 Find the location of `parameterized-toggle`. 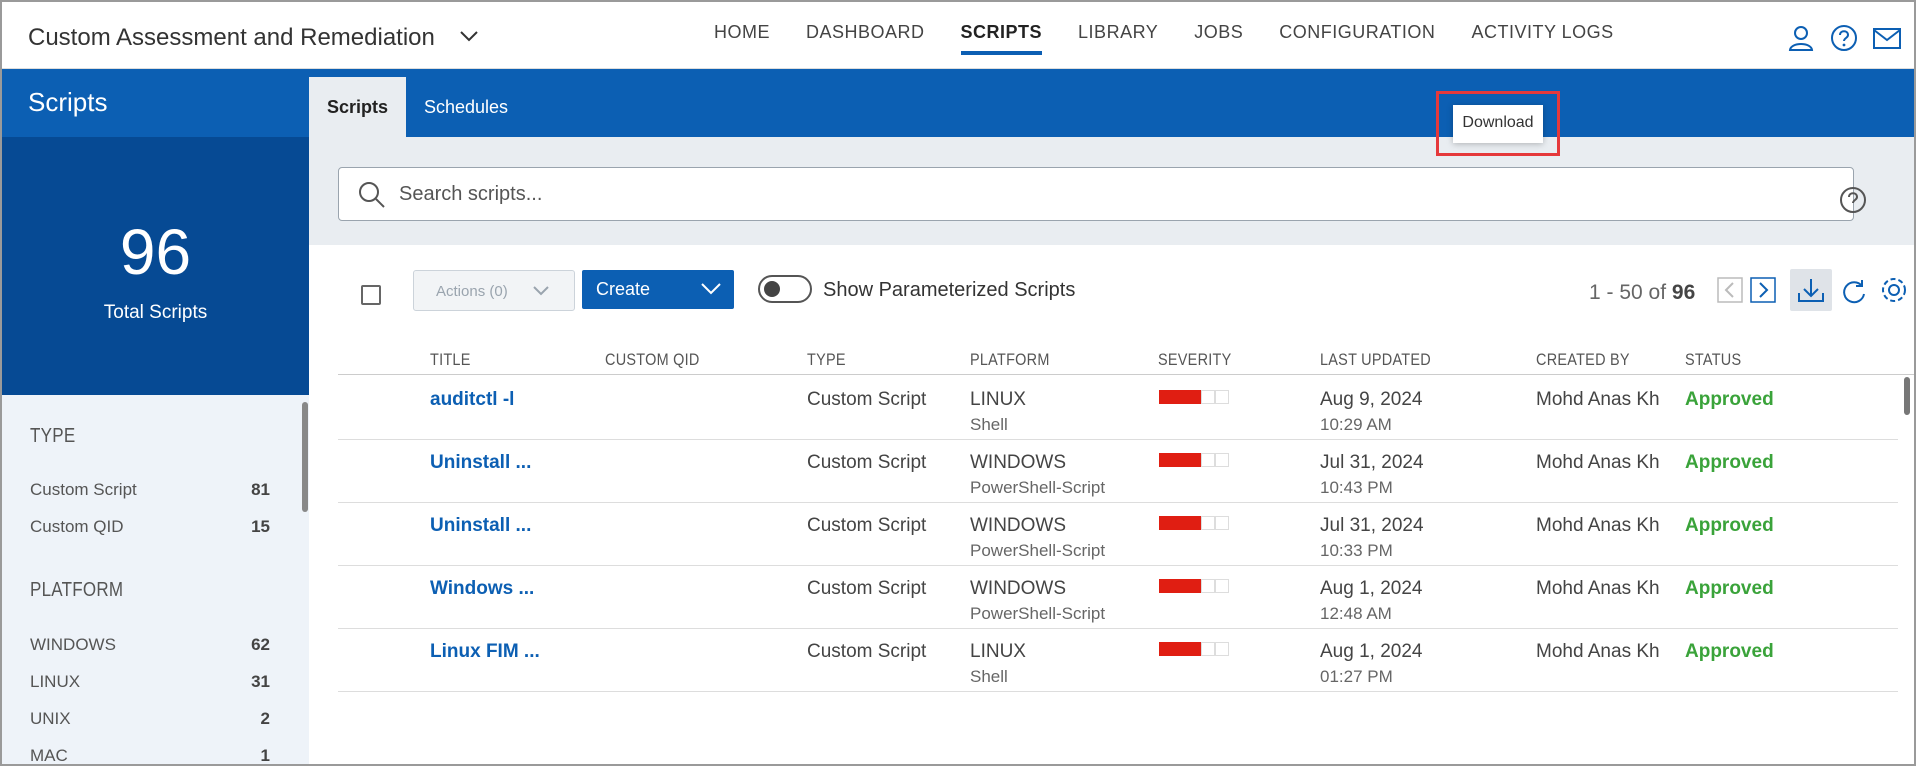

parameterized-toggle is located at coordinates (785, 289).